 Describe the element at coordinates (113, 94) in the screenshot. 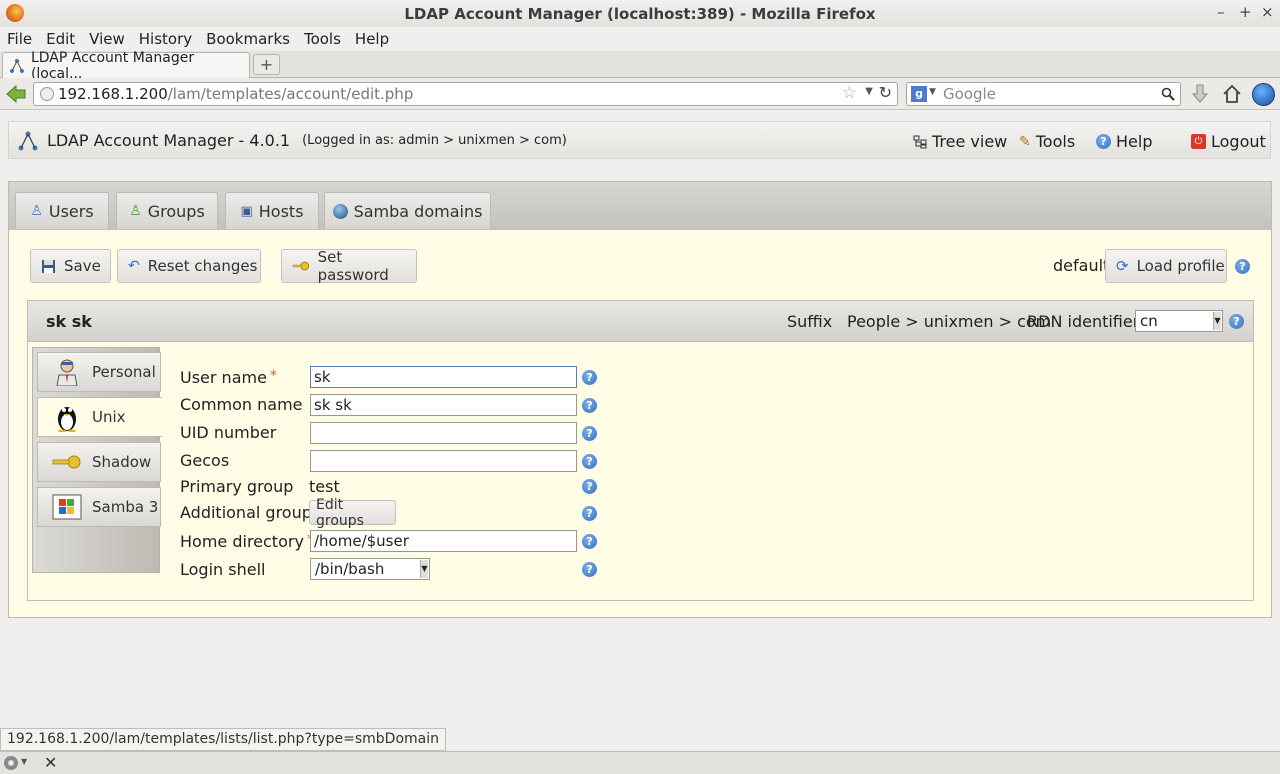

I see `url-host: 192.168.1.200` at that location.